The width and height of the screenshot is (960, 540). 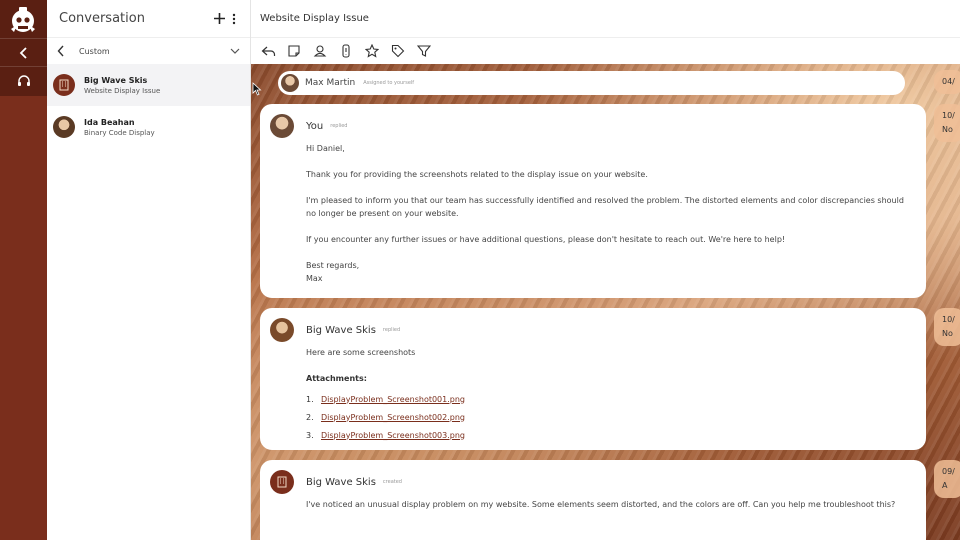 What do you see at coordinates (389, 83) in the screenshot?
I see `assignment-note: Assigned to yourself` at bounding box center [389, 83].